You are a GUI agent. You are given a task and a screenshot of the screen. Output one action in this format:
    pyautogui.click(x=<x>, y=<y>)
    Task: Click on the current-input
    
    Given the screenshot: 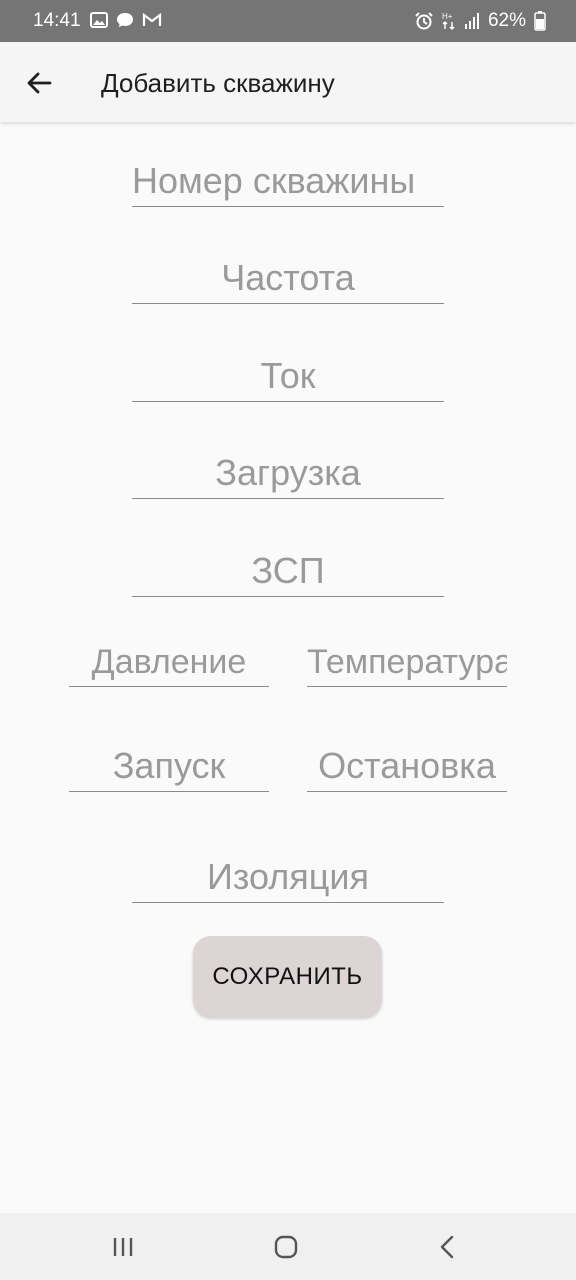 What is the action you would take?
    pyautogui.click(x=288, y=378)
    